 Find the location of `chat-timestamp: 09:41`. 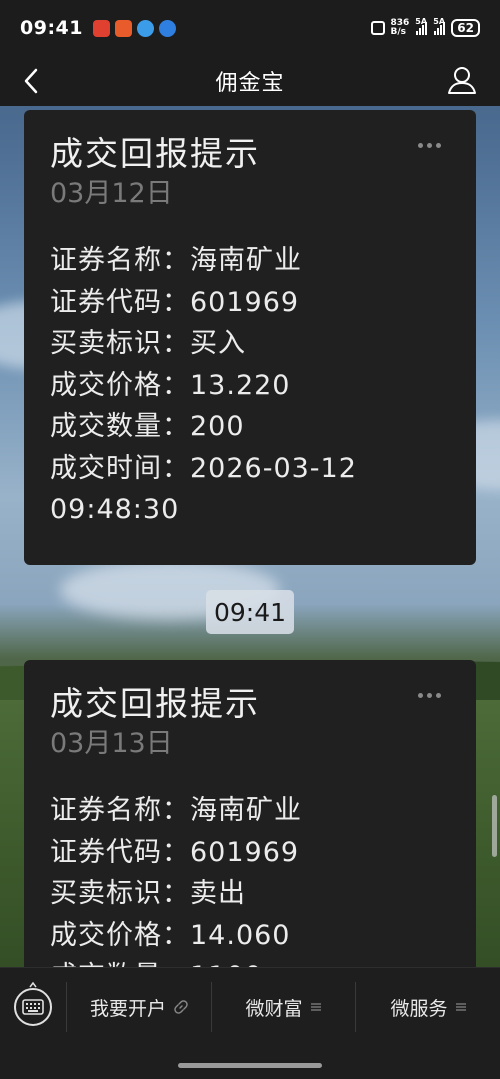

chat-timestamp: 09:41 is located at coordinates (250, 612).